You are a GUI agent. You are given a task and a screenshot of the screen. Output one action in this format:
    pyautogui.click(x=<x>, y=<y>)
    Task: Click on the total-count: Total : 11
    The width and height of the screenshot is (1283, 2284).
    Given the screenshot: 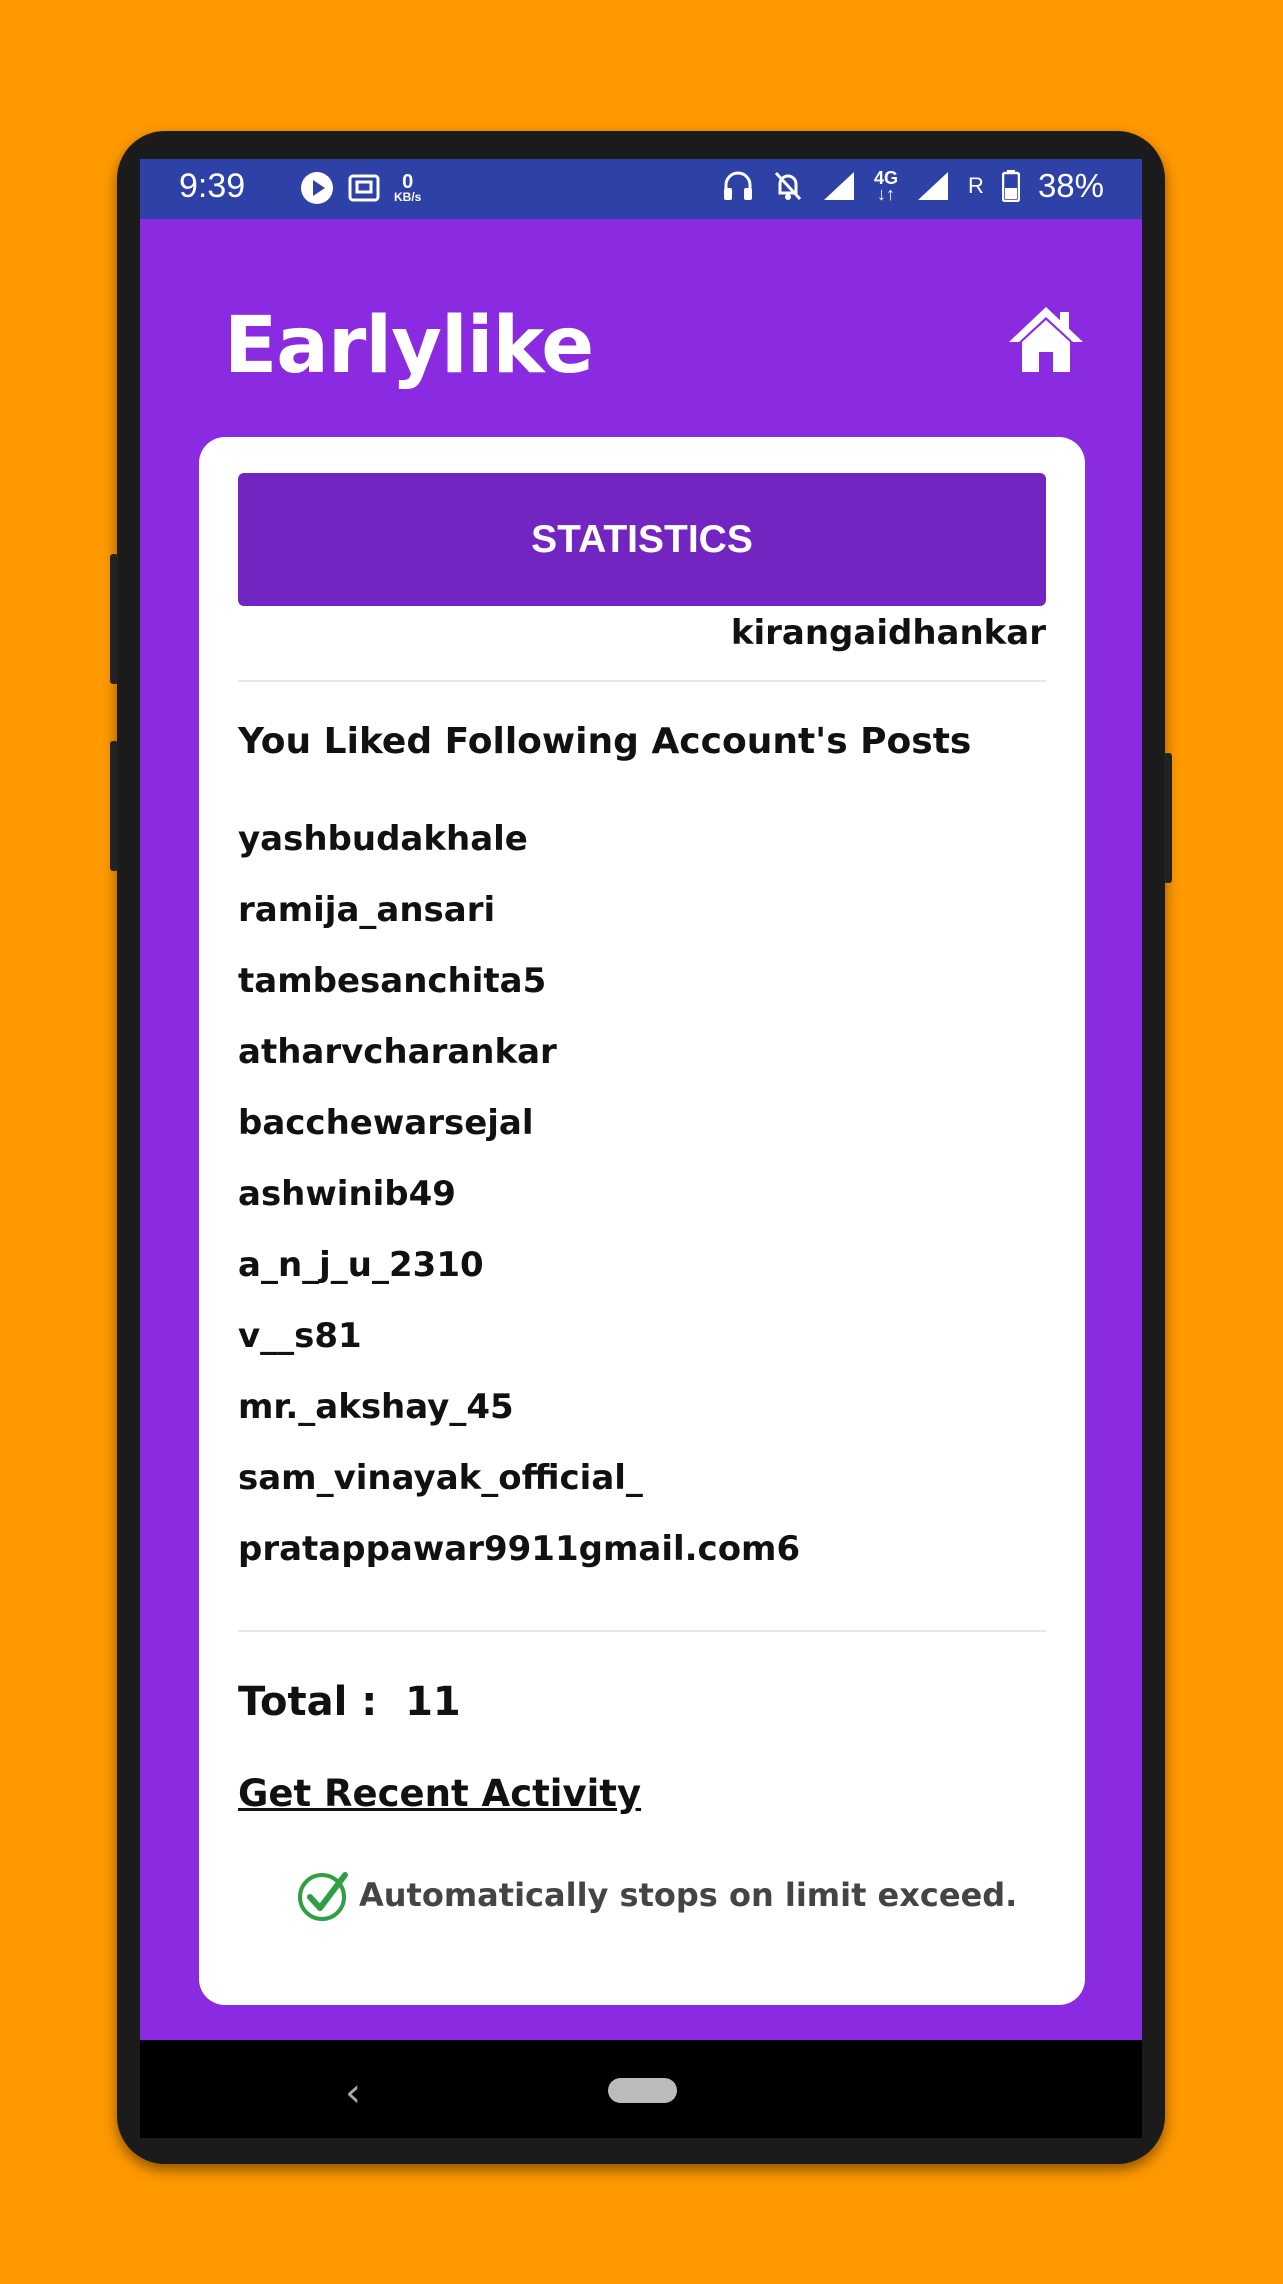 What is the action you would take?
    pyautogui.click(x=349, y=1702)
    